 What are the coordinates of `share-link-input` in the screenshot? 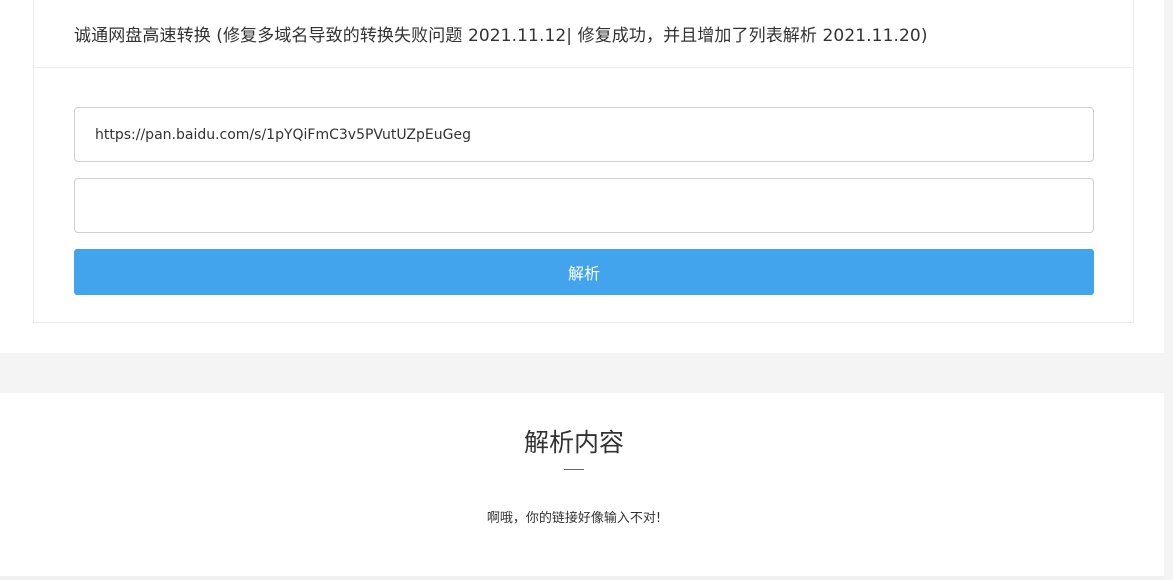 It's located at (584, 134).